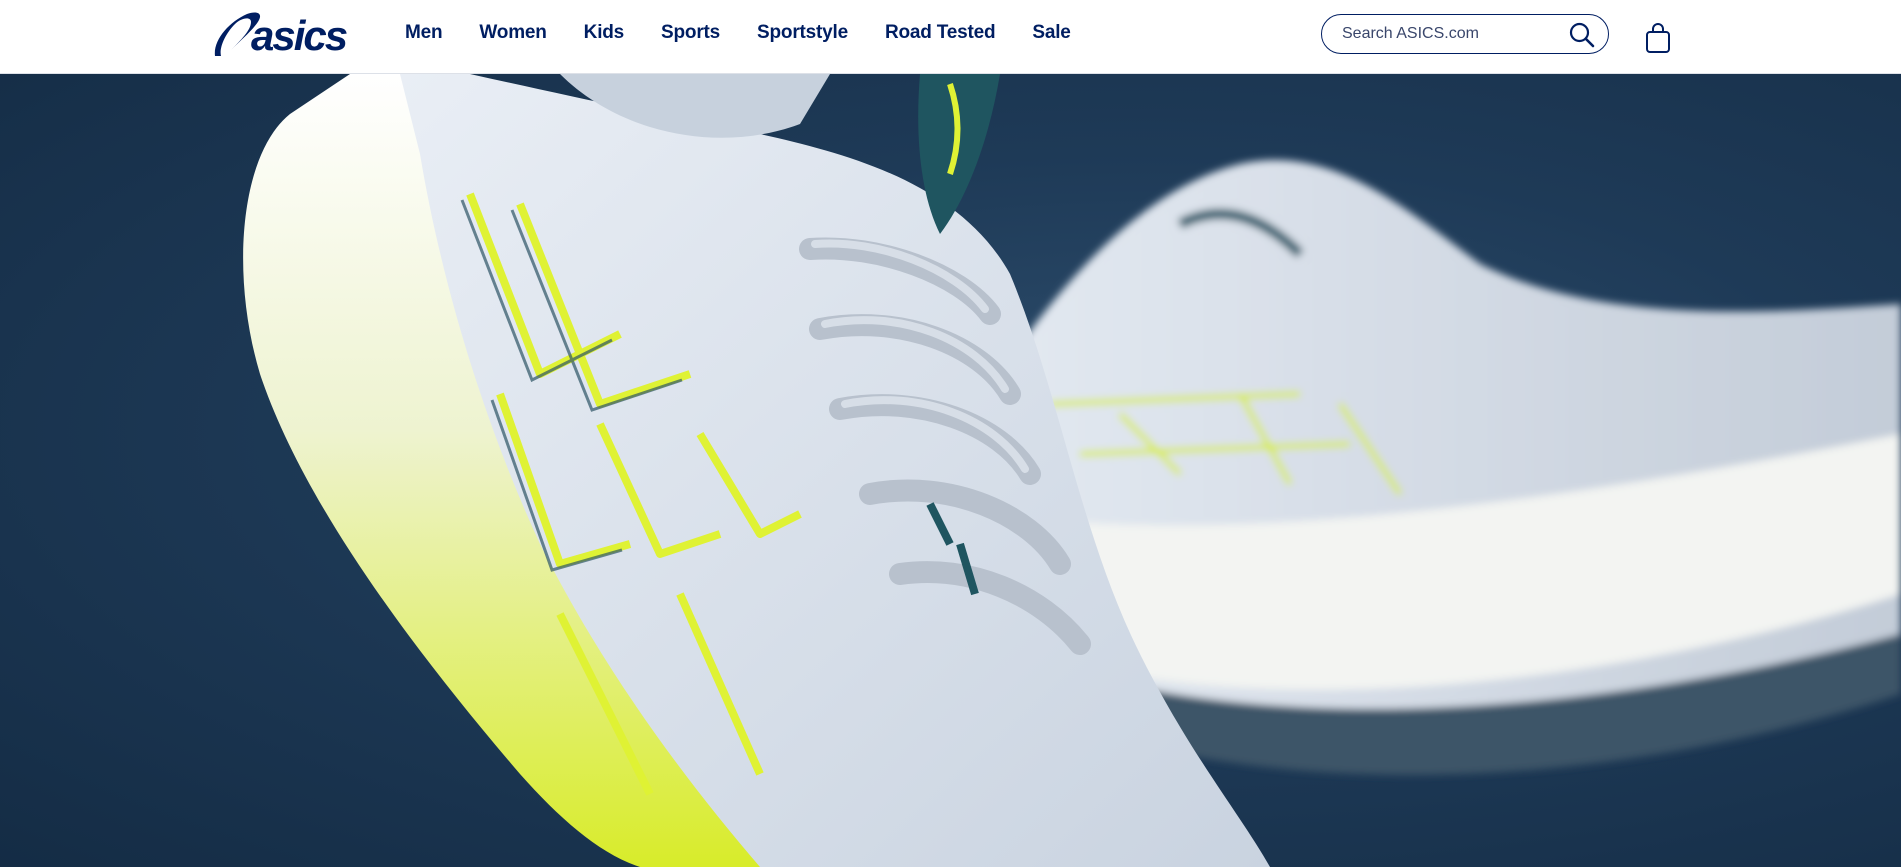 This screenshot has width=1901, height=867. I want to click on search-icon, so click(1582, 35).